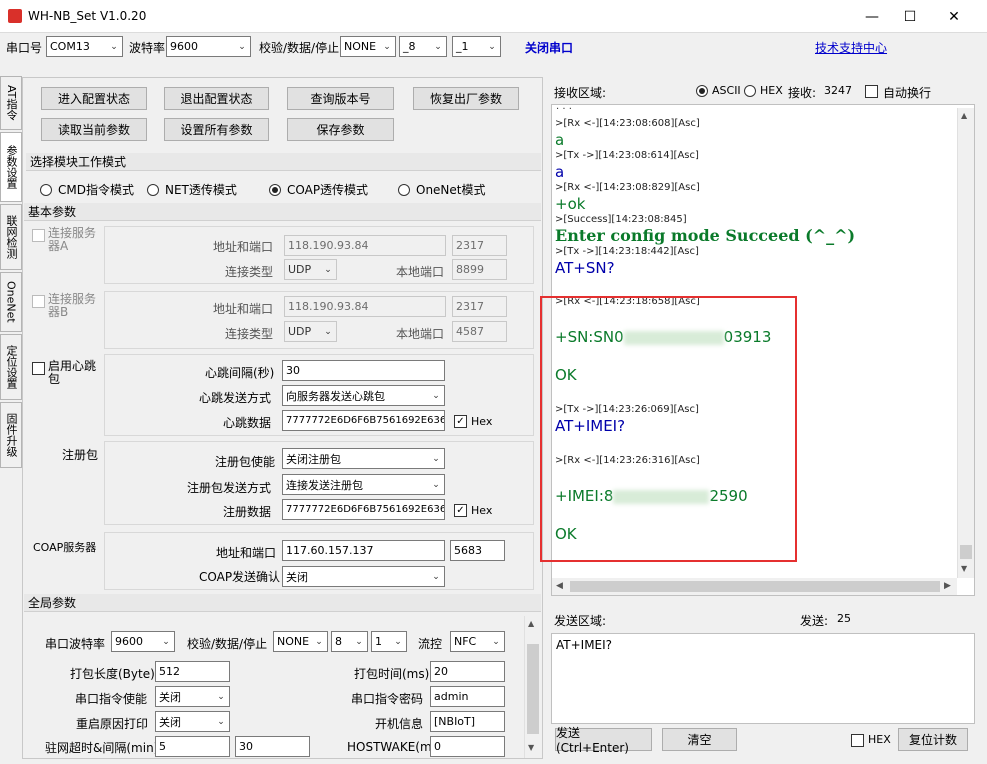 The width and height of the screenshot is (987, 764). Describe the element at coordinates (38, 235) in the screenshot. I see `conn-a-checkbox` at that location.